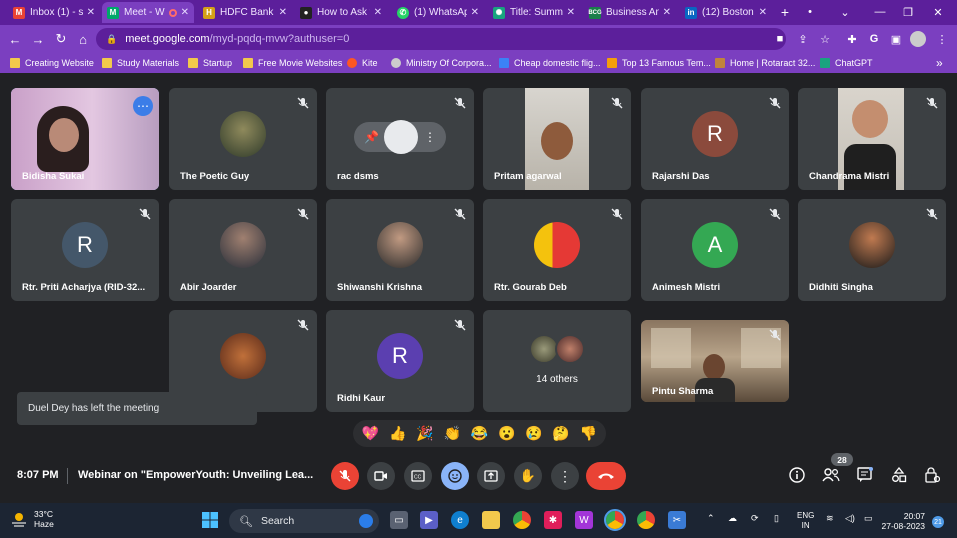 The width and height of the screenshot is (957, 538). Describe the element at coordinates (430, 137) in the screenshot. I see `more-vert-icon: ⋮` at that location.